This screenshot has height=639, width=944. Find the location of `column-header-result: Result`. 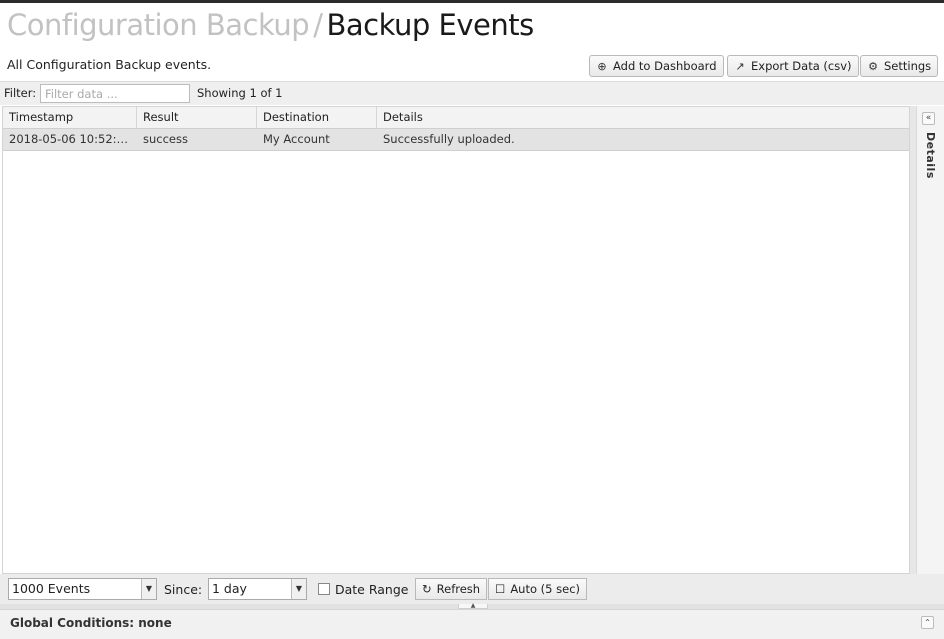

column-header-result: Result is located at coordinates (197, 117).